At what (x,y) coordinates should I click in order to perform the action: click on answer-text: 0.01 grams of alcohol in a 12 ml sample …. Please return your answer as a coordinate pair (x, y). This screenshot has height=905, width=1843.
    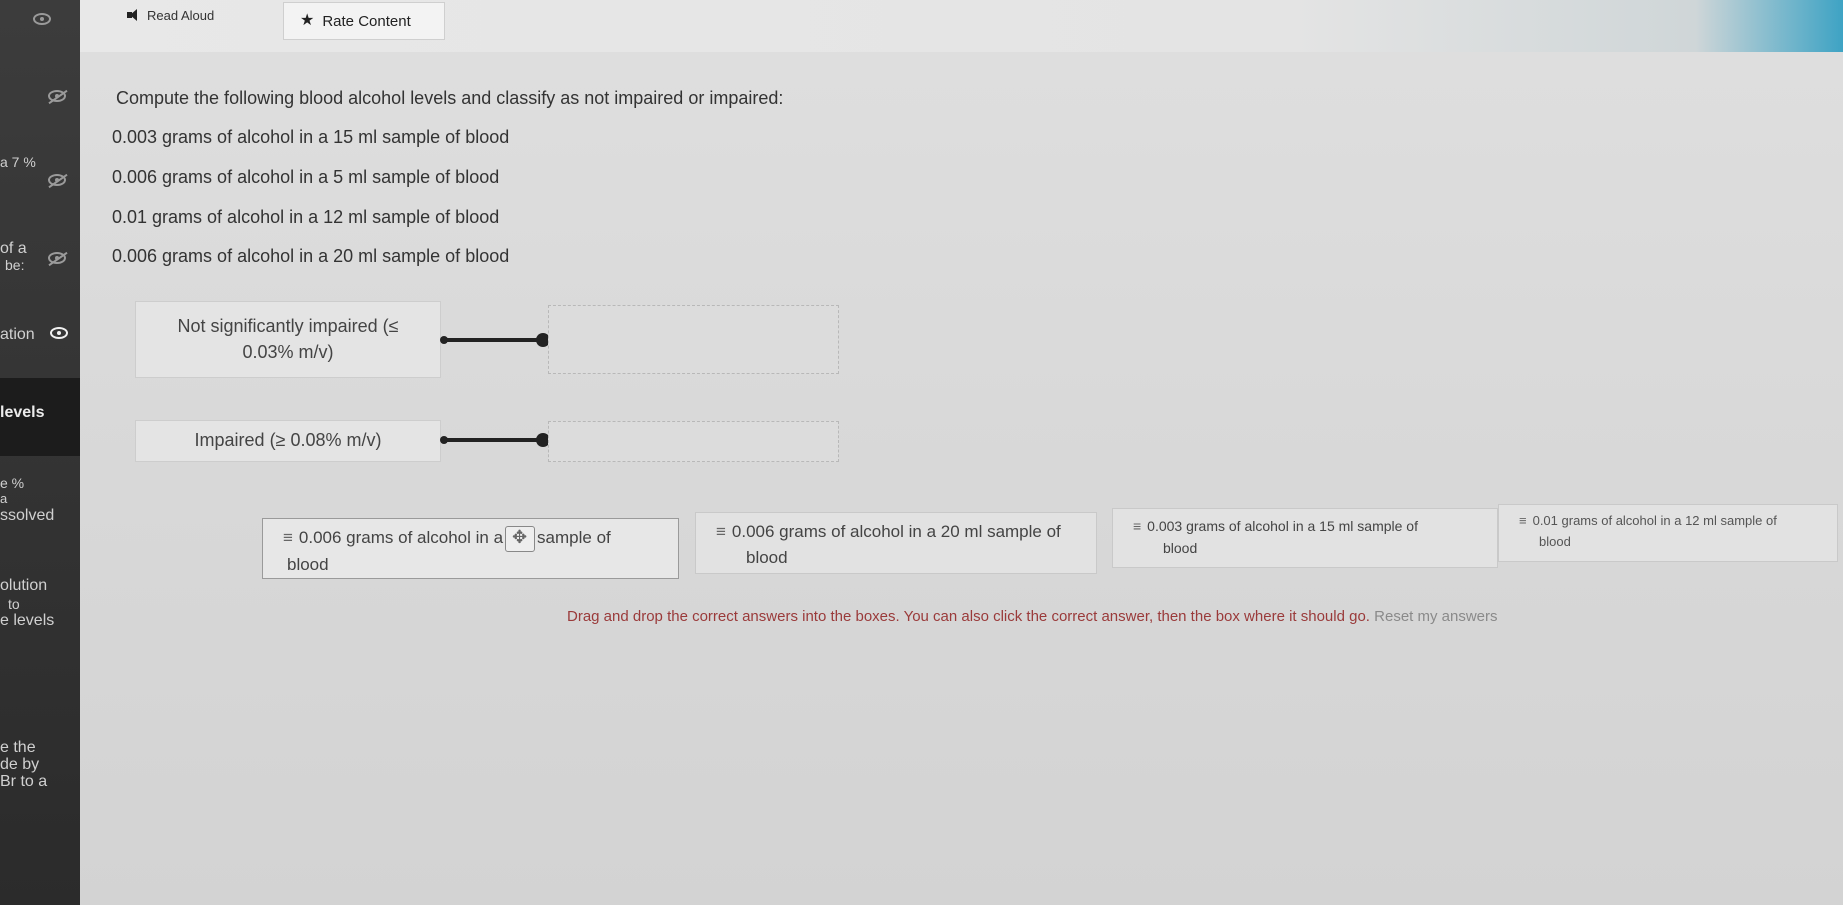
    Looking at the image, I should click on (1654, 520).